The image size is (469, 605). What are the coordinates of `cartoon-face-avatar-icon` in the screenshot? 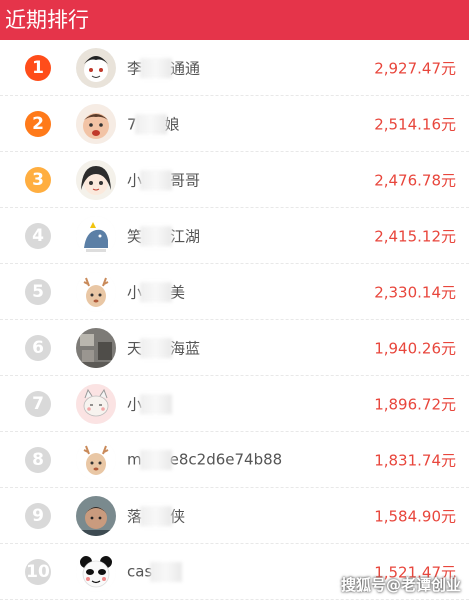 It's located at (96, 67).